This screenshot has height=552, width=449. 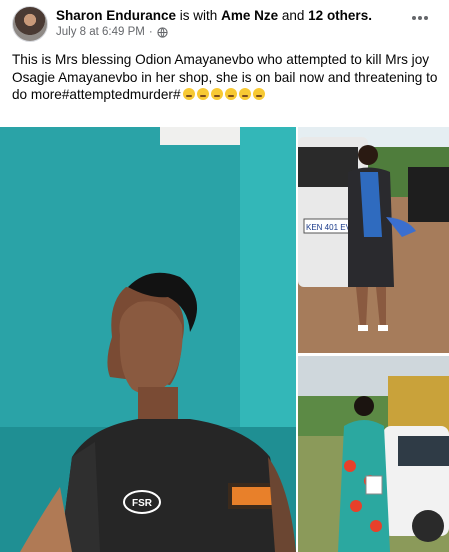 I want to click on author-name: Sharon Endurance, so click(x=116, y=15).